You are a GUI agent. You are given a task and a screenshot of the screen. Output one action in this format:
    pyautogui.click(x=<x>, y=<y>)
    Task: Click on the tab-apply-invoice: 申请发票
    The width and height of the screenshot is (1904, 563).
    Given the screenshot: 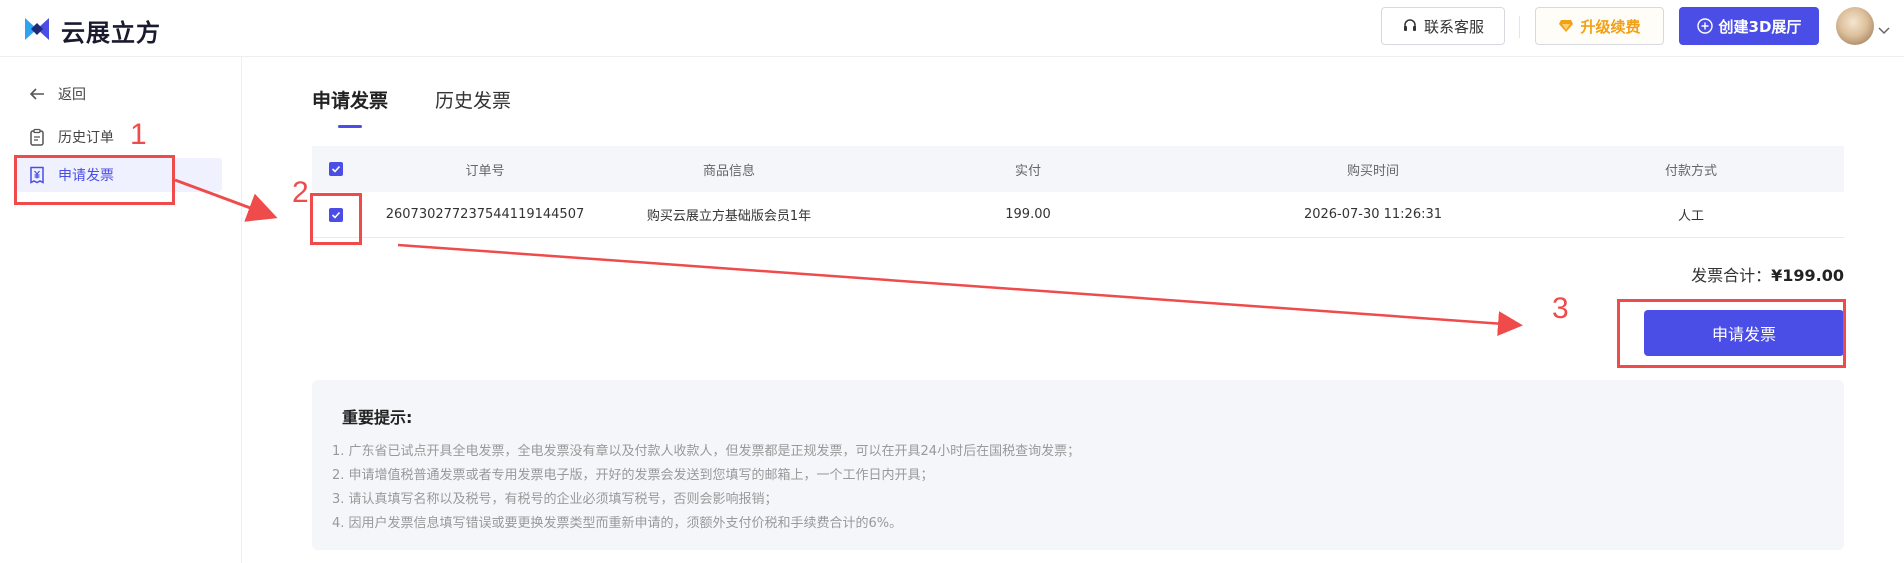 What is the action you would take?
    pyautogui.click(x=350, y=107)
    